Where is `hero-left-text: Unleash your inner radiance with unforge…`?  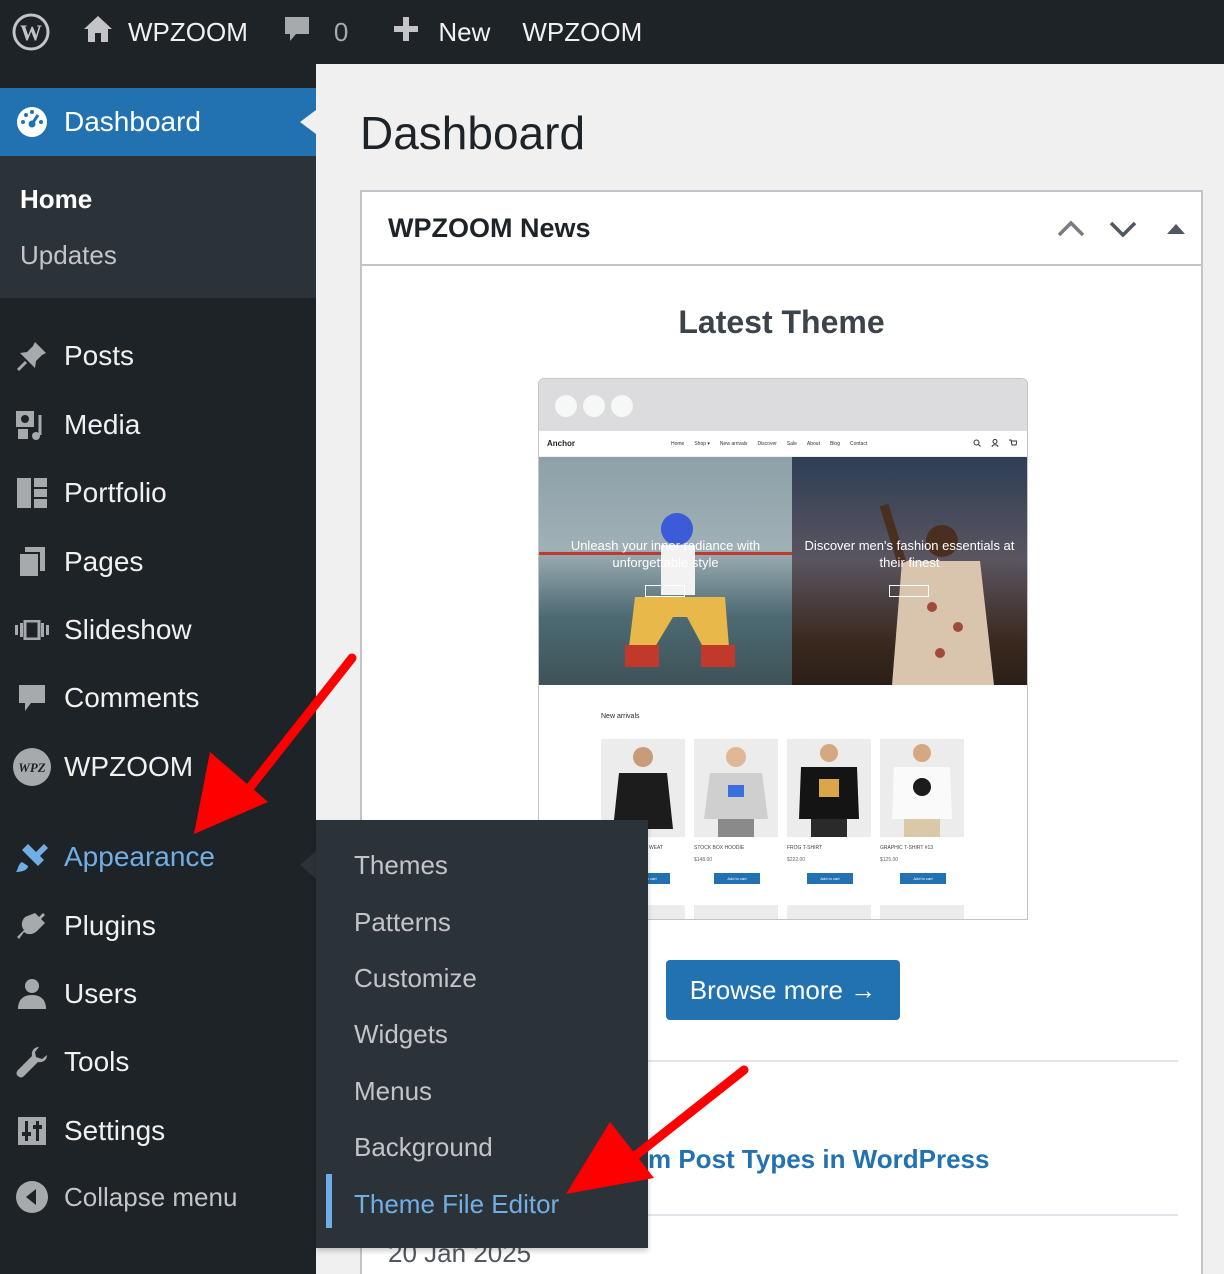 hero-left-text: Unleash your inner radiance with unforge… is located at coordinates (665, 554).